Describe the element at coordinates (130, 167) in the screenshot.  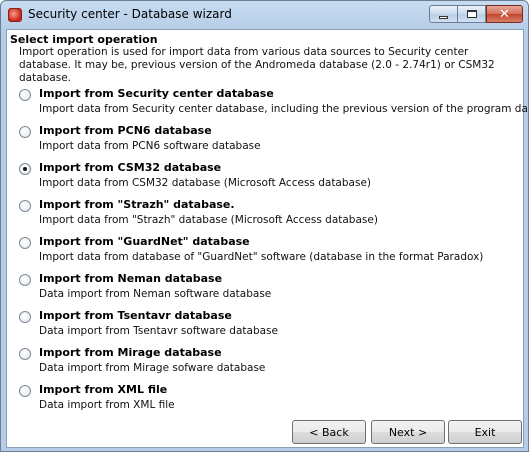
I see `option-title: Import from CSM32 database` at that location.